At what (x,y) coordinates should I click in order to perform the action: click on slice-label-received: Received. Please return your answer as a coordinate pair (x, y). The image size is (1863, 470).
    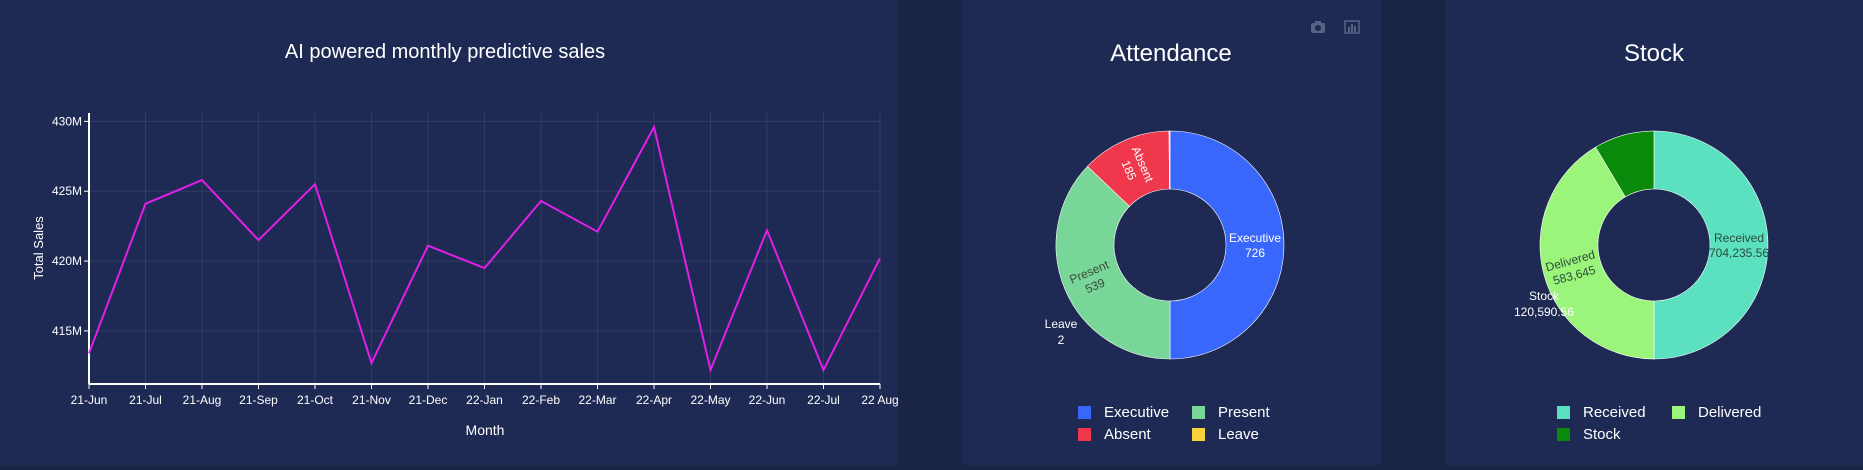
    Looking at the image, I should click on (1739, 238).